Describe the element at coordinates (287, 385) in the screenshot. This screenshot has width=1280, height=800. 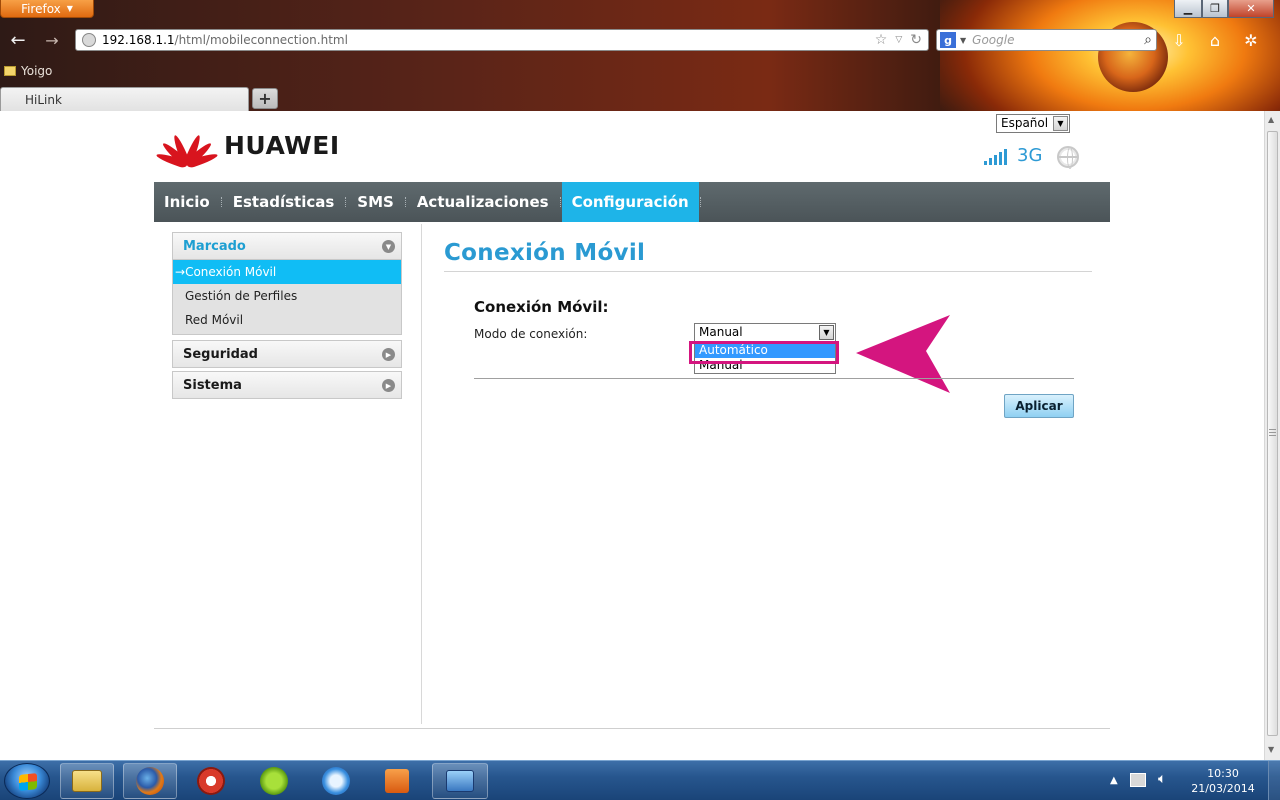
I see `sidebar-section-sistema: Sistema ▶` at that location.